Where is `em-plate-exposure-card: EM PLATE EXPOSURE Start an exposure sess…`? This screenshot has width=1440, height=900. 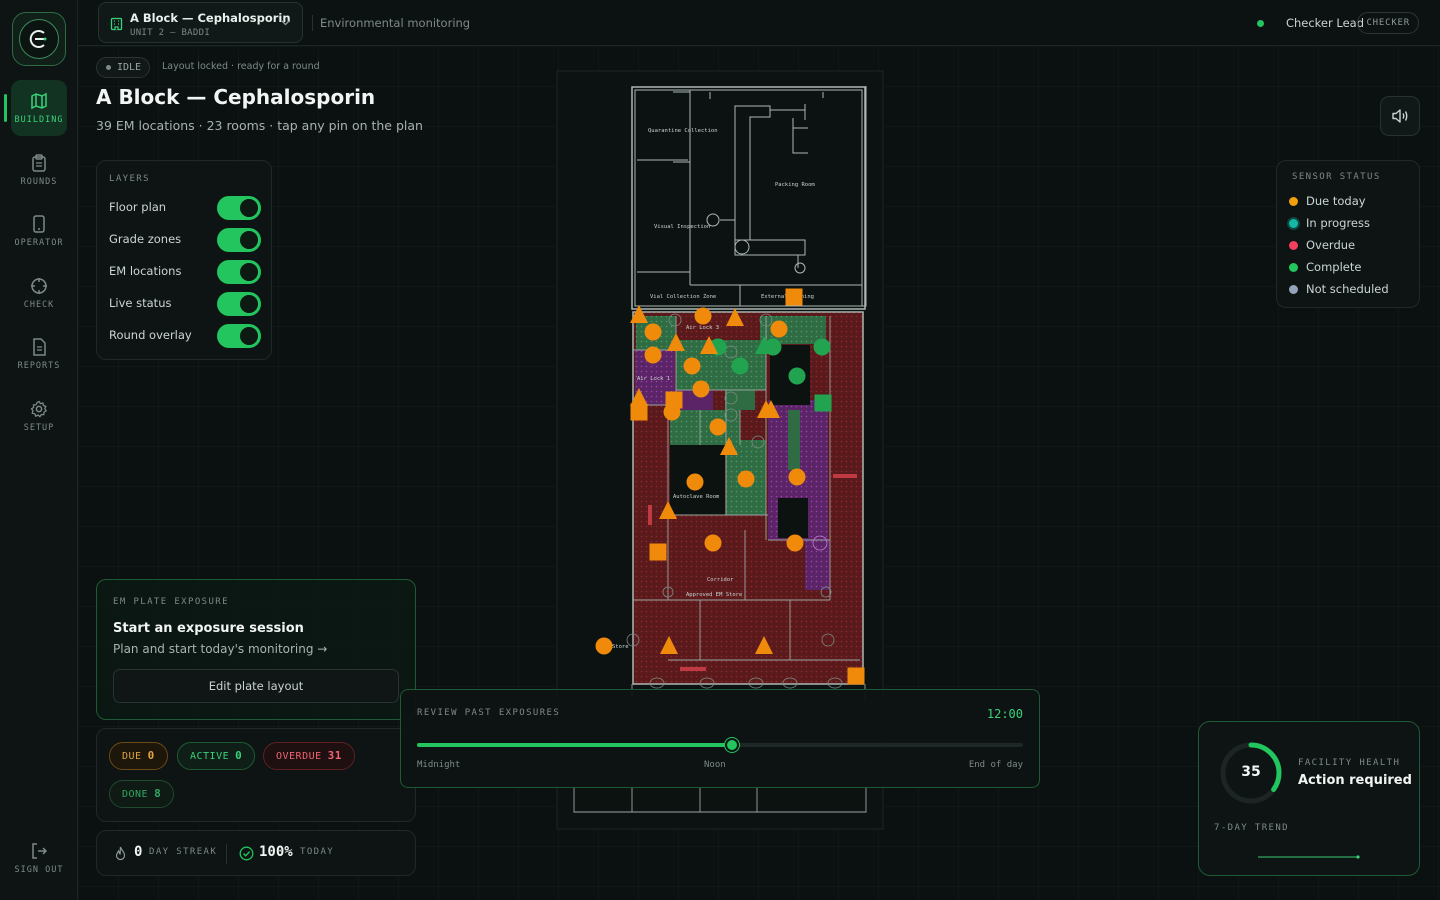
em-plate-exposure-card: EM PLATE EXPOSURE Start an exposure sess… is located at coordinates (256, 649).